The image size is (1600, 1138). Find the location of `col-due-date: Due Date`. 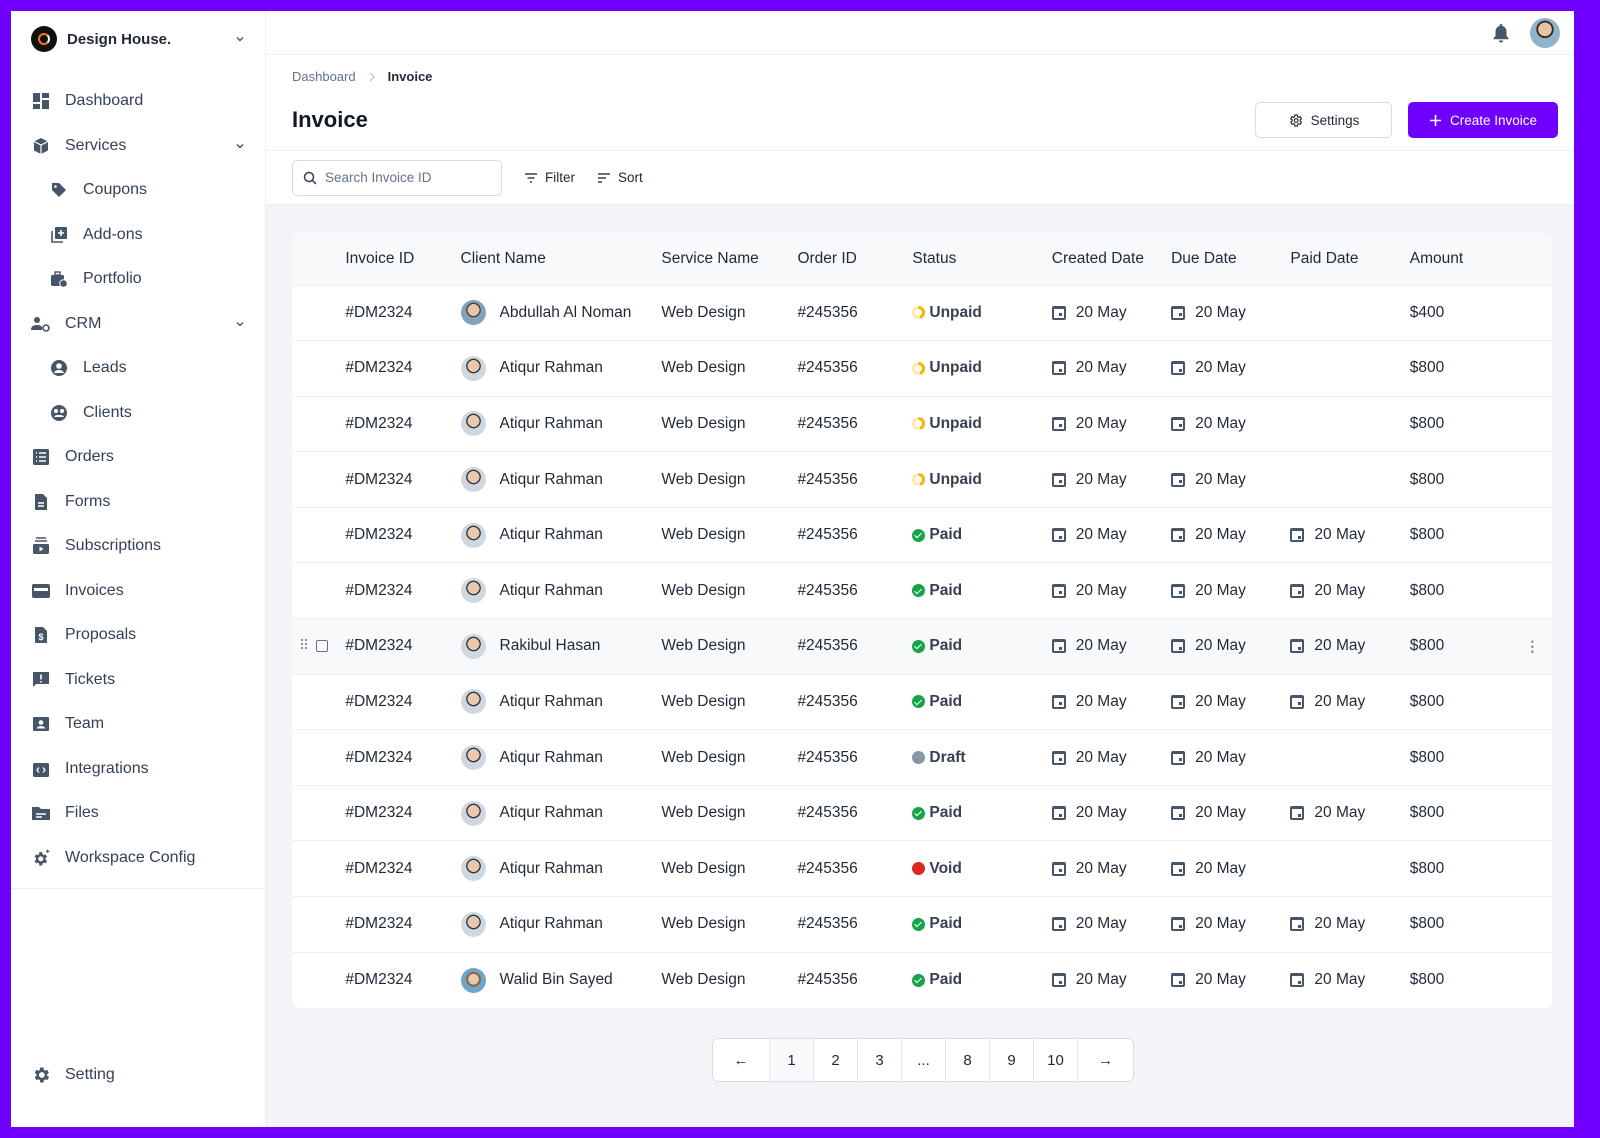

col-due-date: Due Date is located at coordinates (1230, 259).